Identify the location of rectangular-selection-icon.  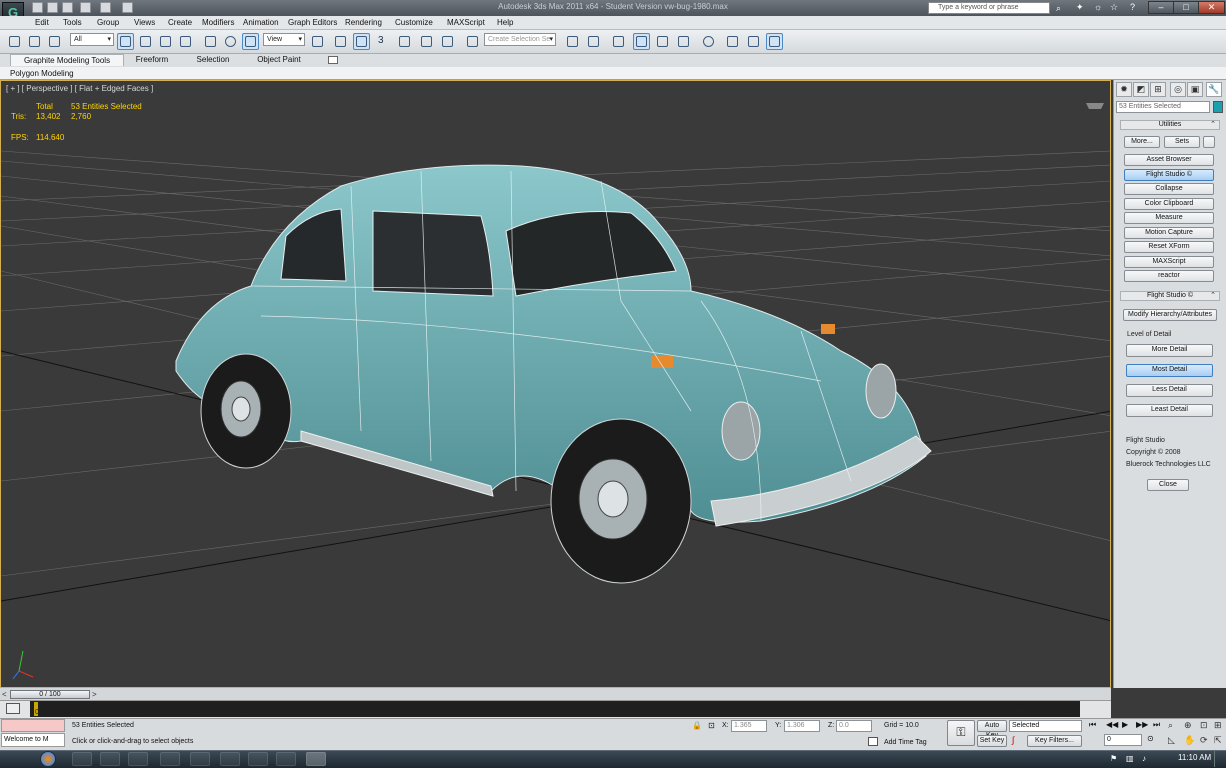
(165, 41).